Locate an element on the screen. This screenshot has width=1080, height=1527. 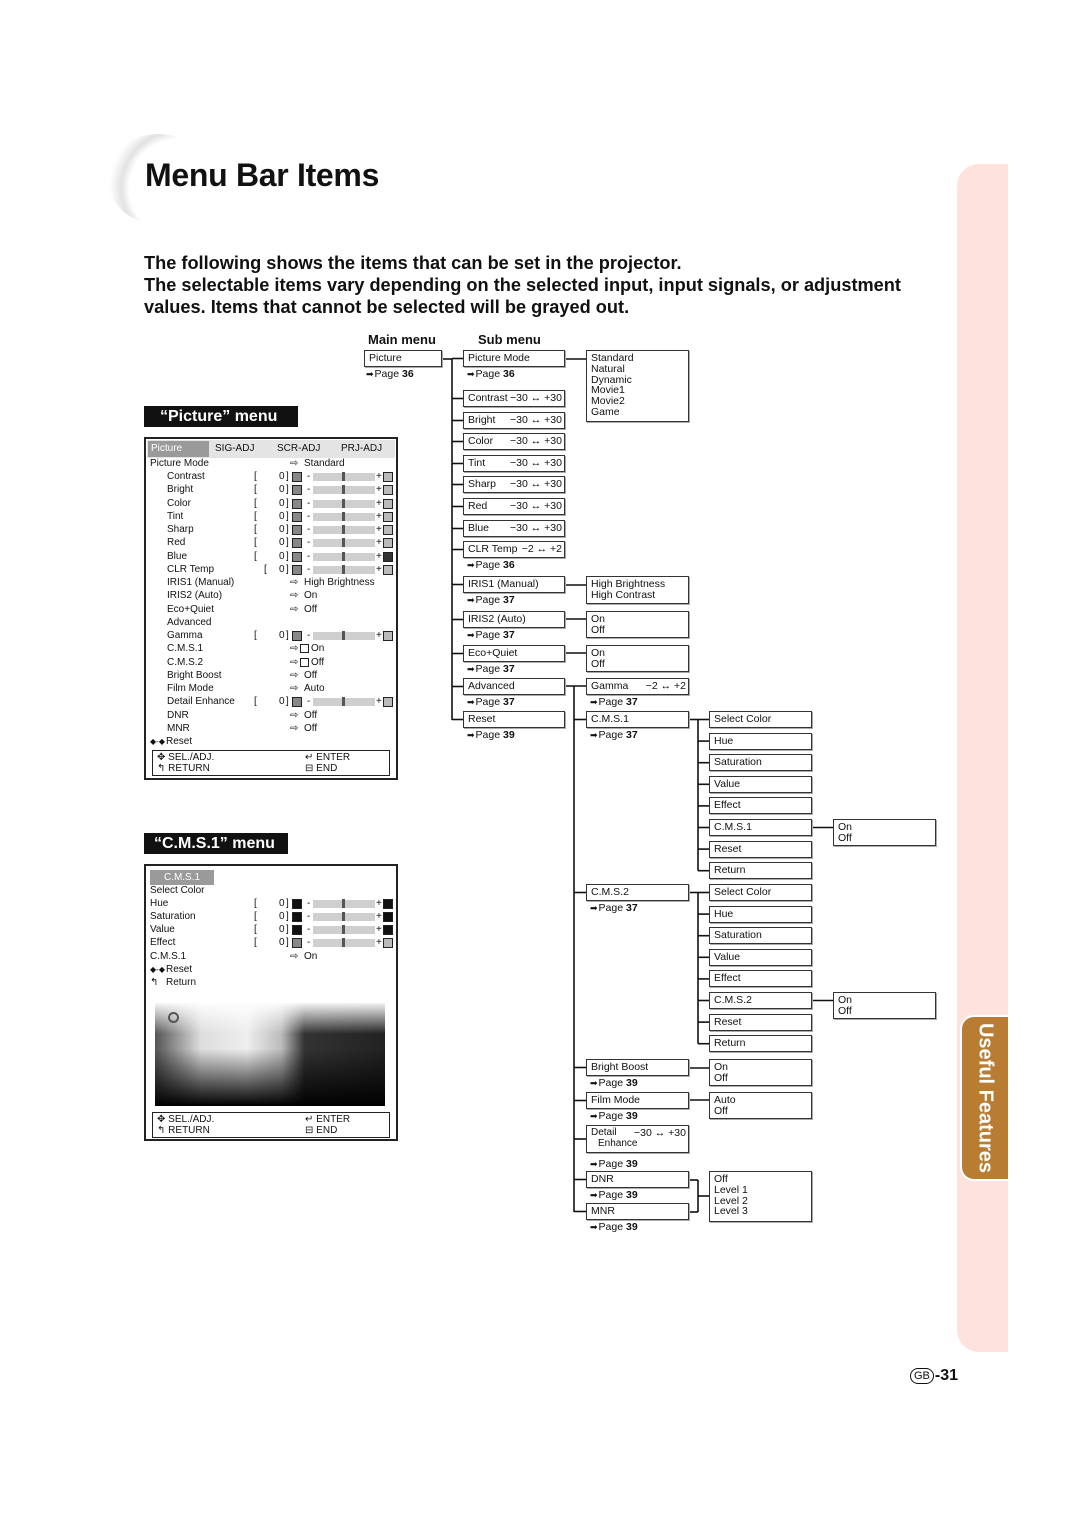
advanced-film-mode: Film Mode is located at coordinates (637, 1100).